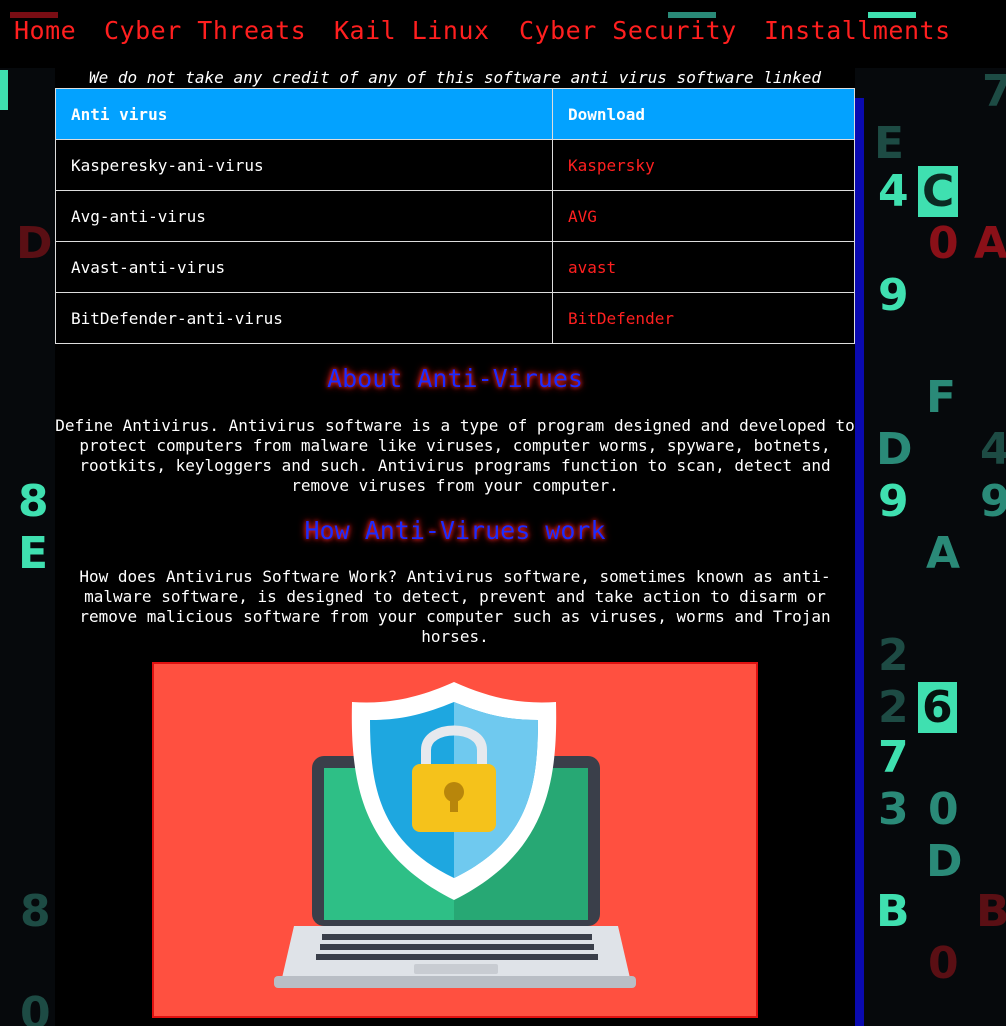  Describe the element at coordinates (304, 216) in the screenshot. I see `antivirus-name: Avg-anti-virus` at that location.